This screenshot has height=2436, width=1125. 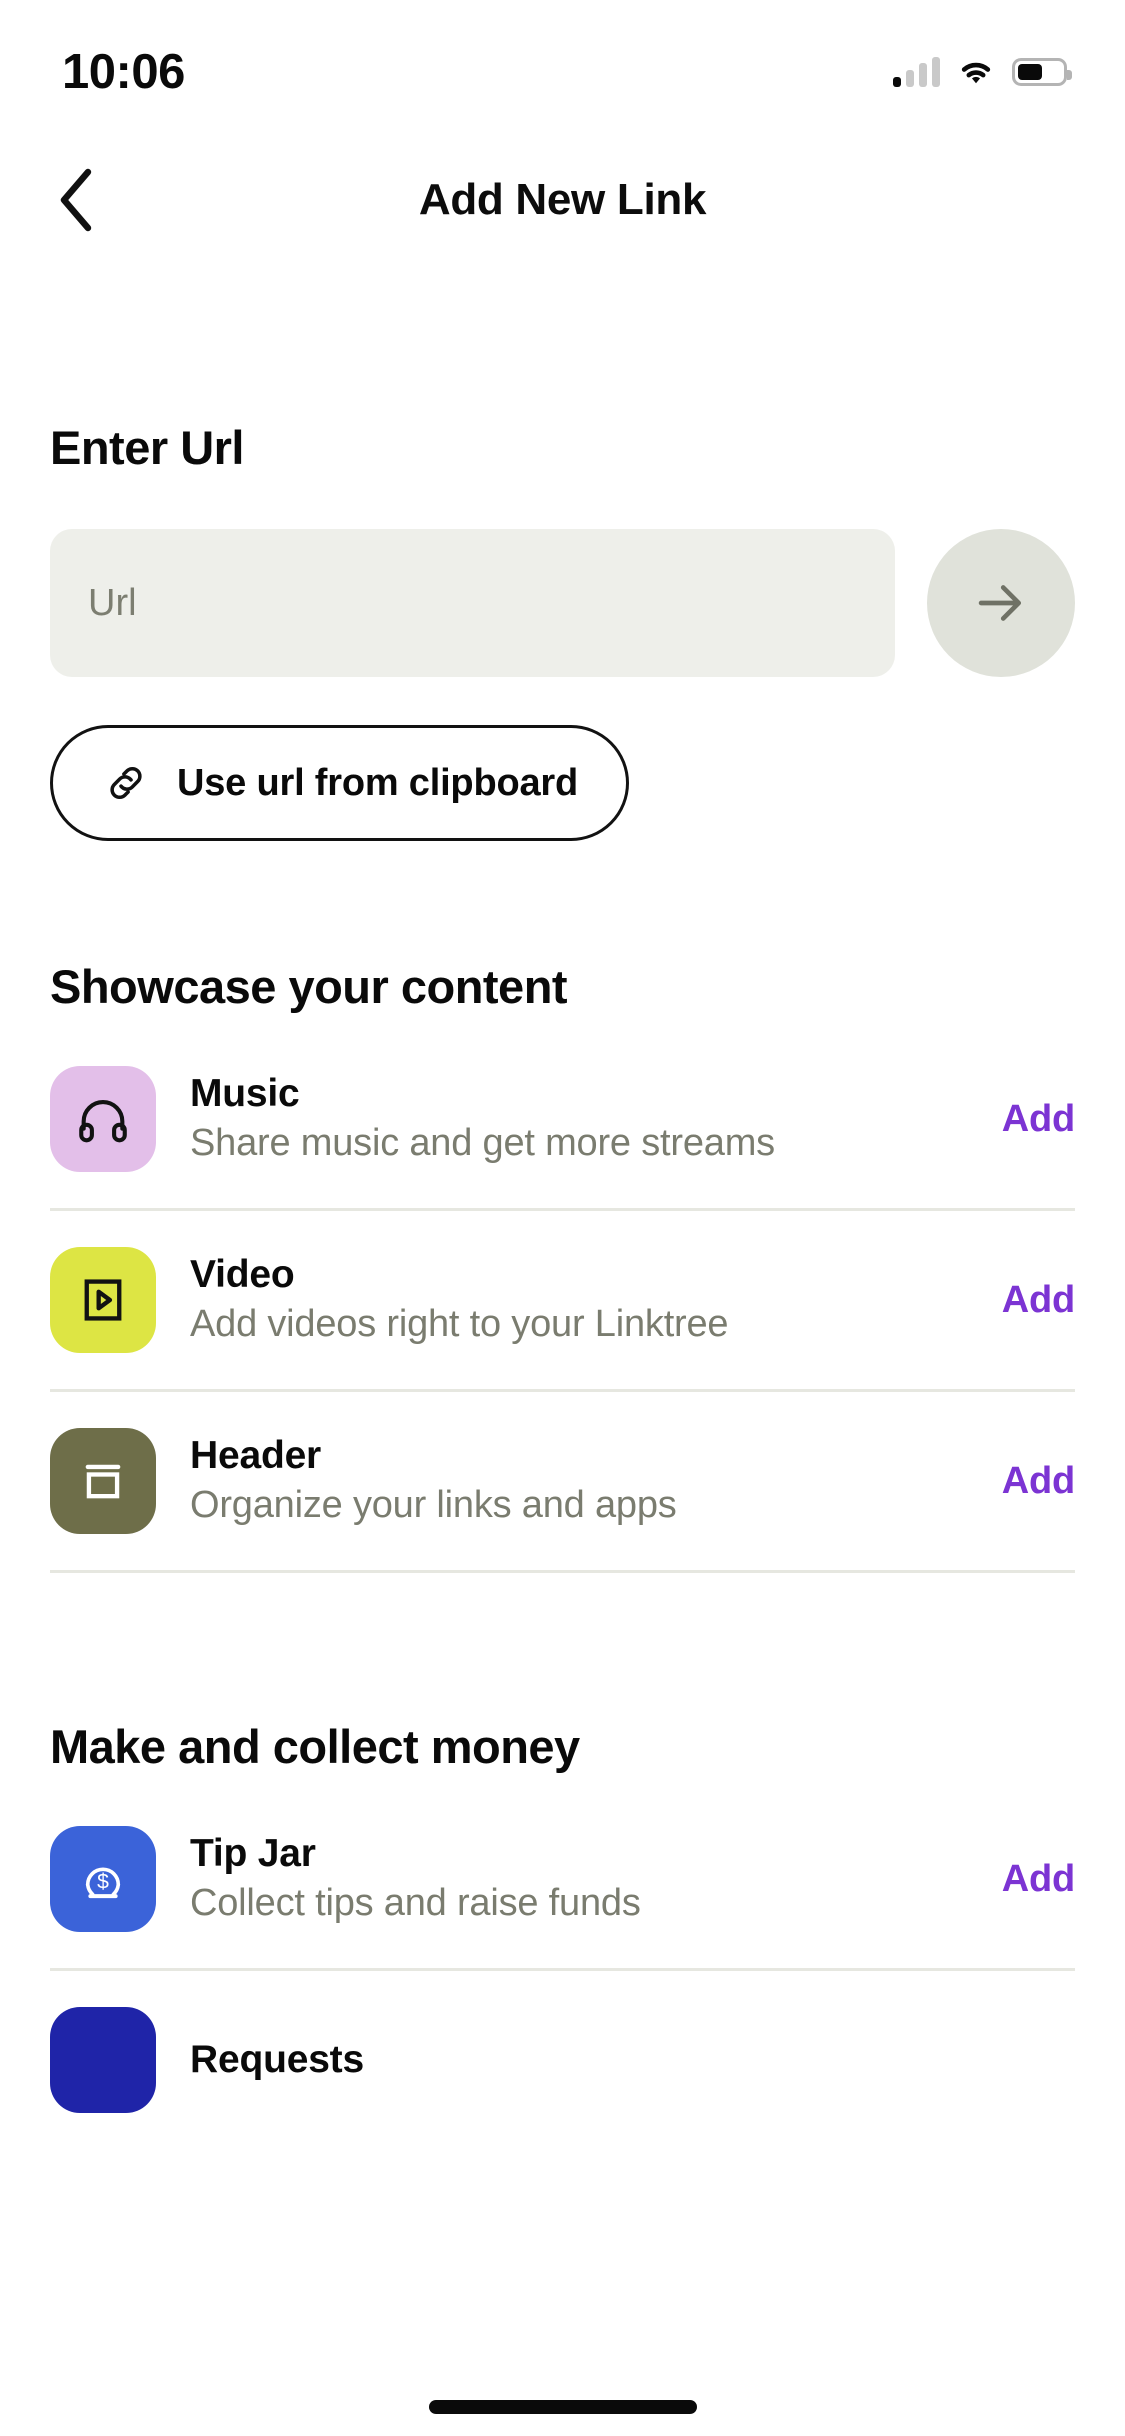 I want to click on link-chain-icon, so click(x=126, y=783).